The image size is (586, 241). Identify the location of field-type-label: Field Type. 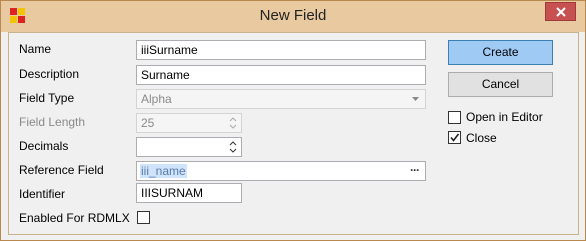
(47, 98).